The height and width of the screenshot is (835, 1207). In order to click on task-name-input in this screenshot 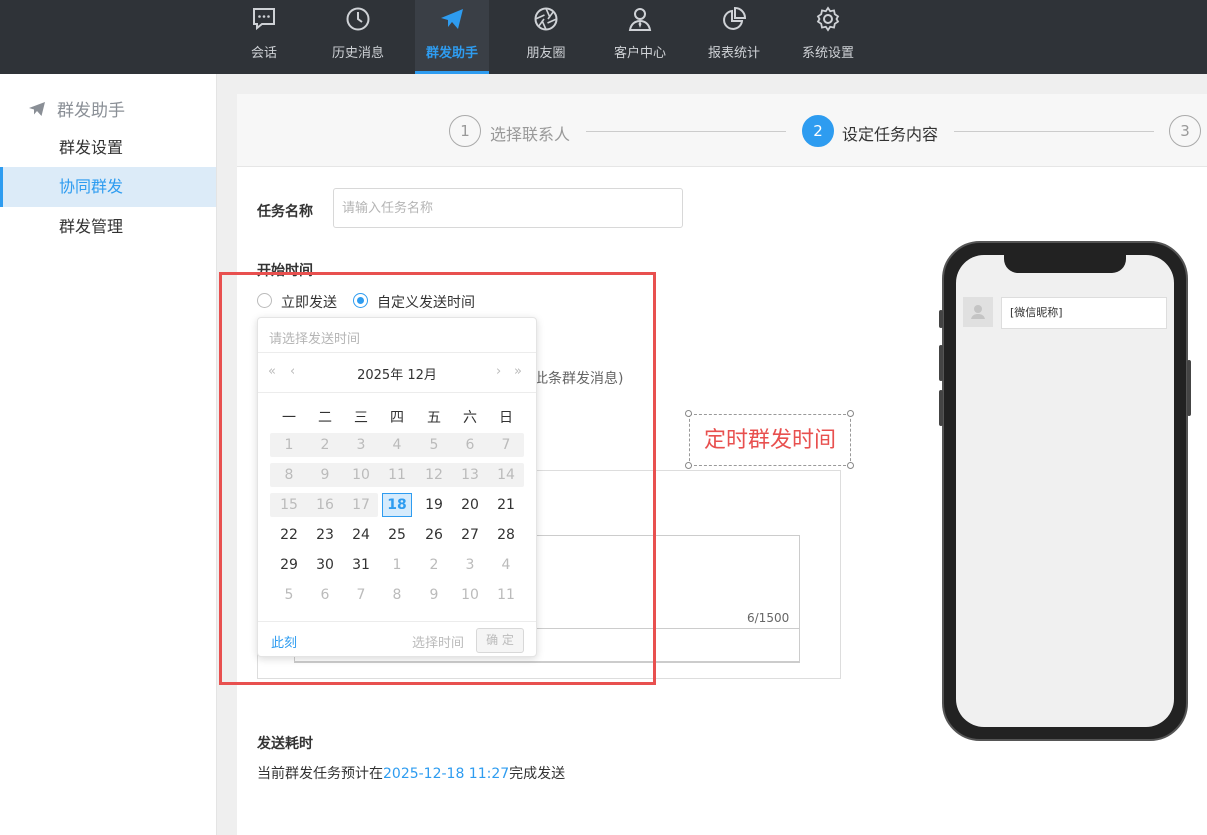, I will do `click(508, 208)`.